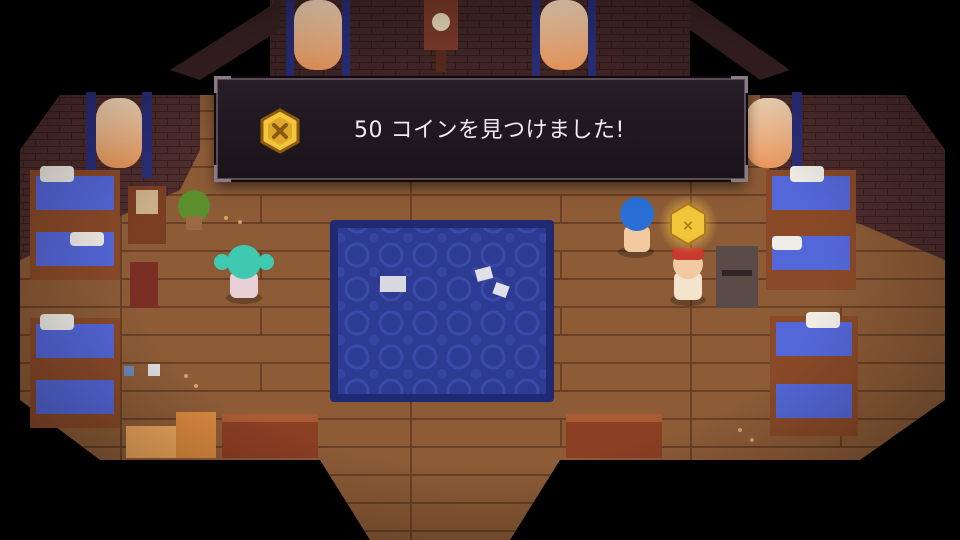 This screenshot has height=540, width=960. Describe the element at coordinates (489, 130) in the screenshot. I see `notification-message: 50 コインを見つけました!` at that location.